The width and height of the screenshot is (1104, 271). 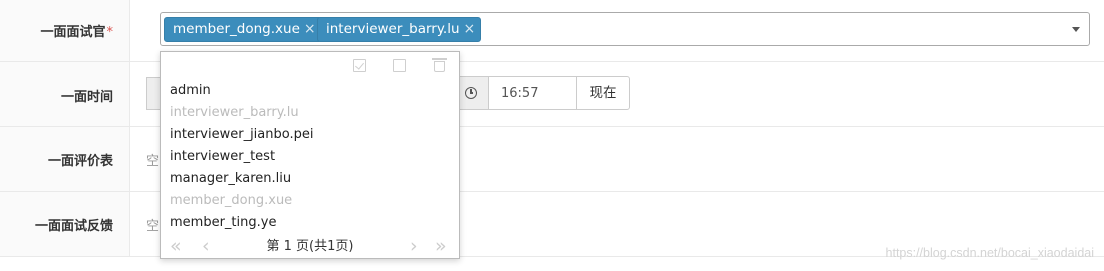 I want to click on option-item: interviewer_barry.lu, so click(x=234, y=112).